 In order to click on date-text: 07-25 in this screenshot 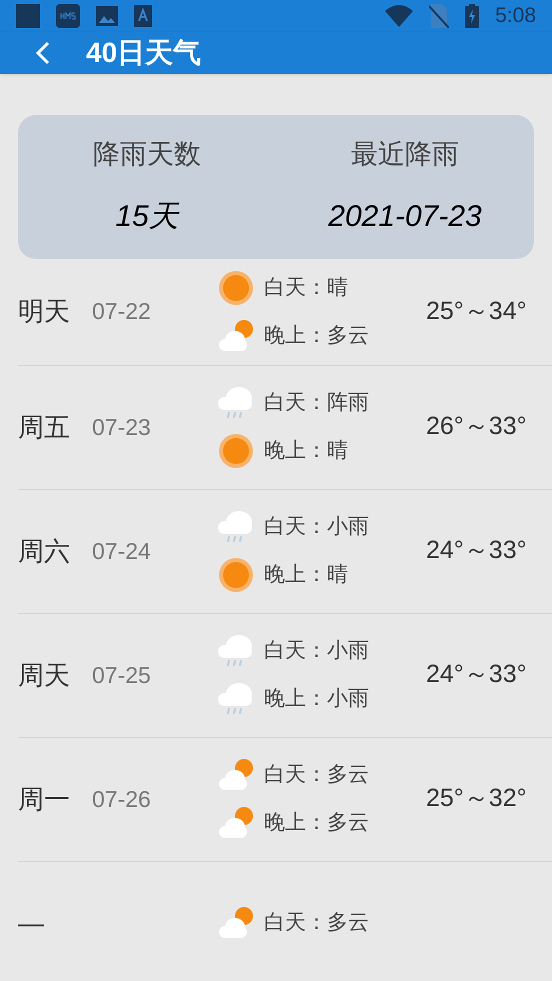, I will do `click(121, 675)`.